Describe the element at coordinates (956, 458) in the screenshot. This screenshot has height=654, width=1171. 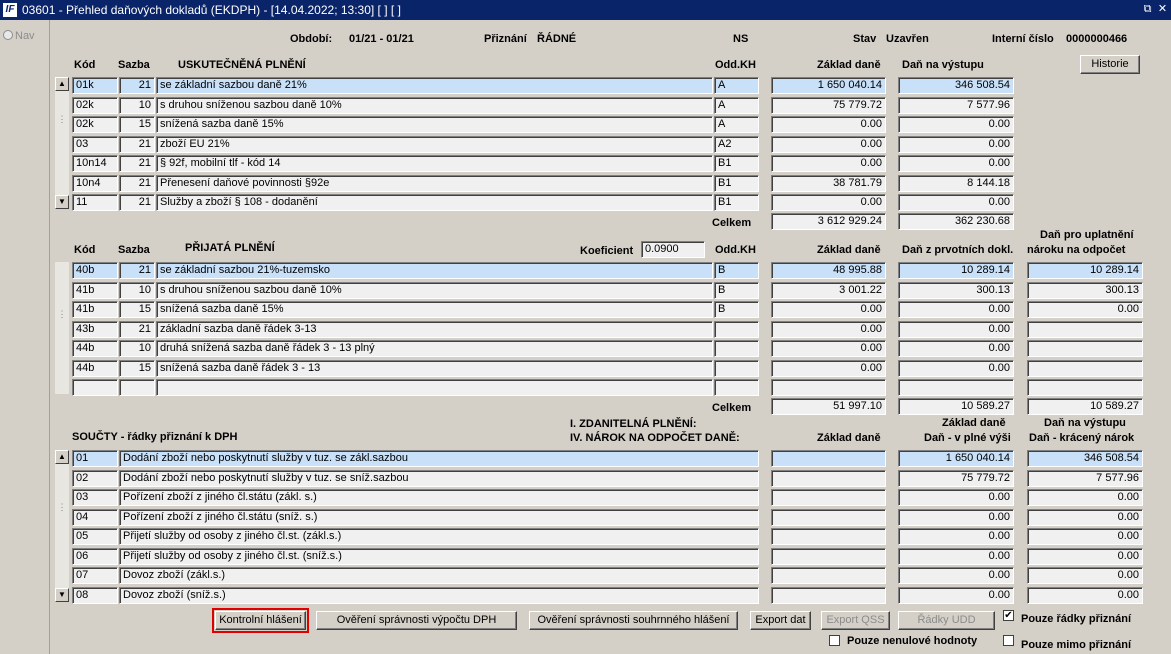
I see `row-plna: 1 650 040.14` at that location.